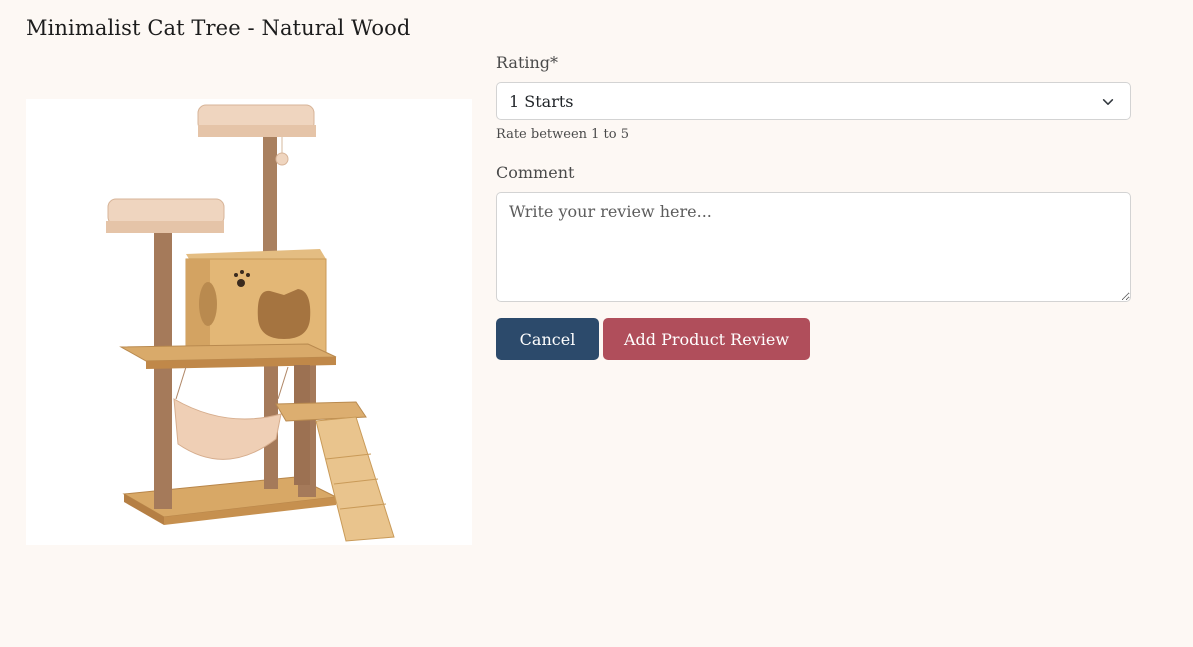 This screenshot has width=1193, height=647. Describe the element at coordinates (541, 101) in the screenshot. I see `rating-select-value: 1 Starts` at that location.